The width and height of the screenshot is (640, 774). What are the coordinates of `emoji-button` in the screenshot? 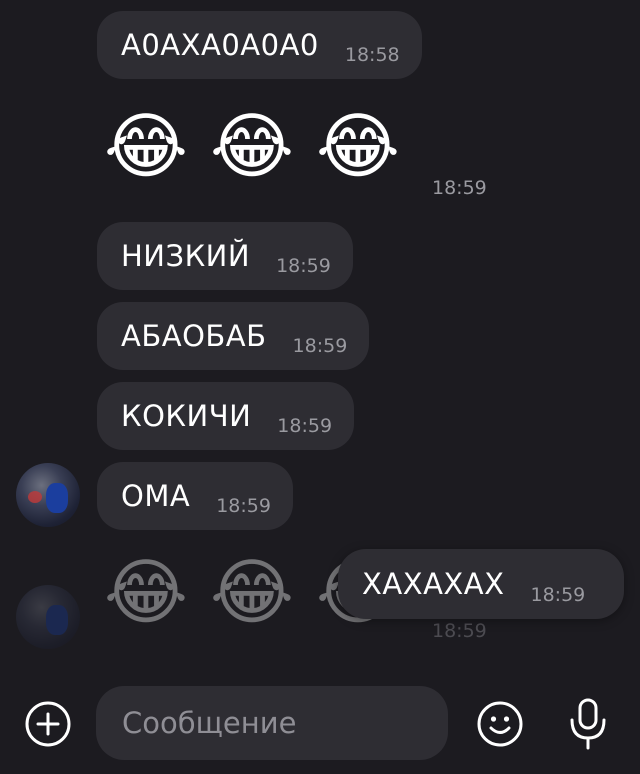 It's located at (500, 724).